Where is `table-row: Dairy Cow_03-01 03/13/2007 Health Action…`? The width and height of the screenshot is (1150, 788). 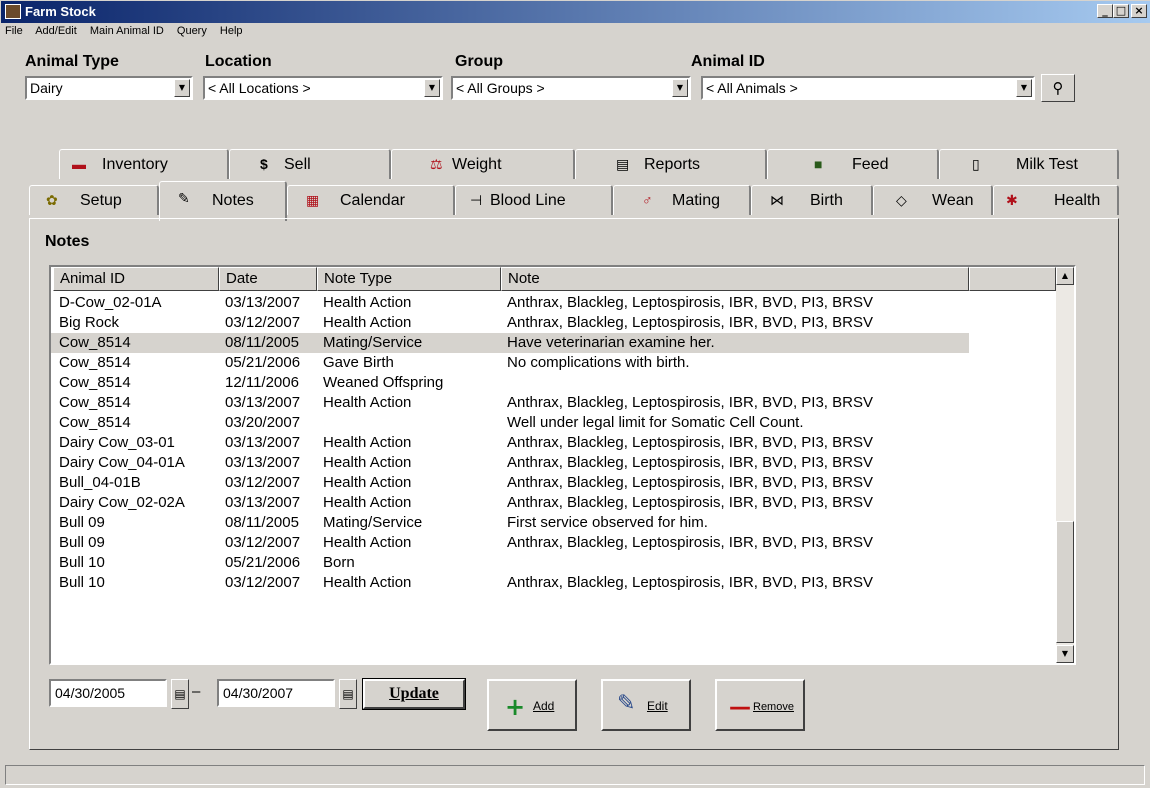
table-row: Dairy Cow_03-01 03/13/2007 Health Action… is located at coordinates (551, 443).